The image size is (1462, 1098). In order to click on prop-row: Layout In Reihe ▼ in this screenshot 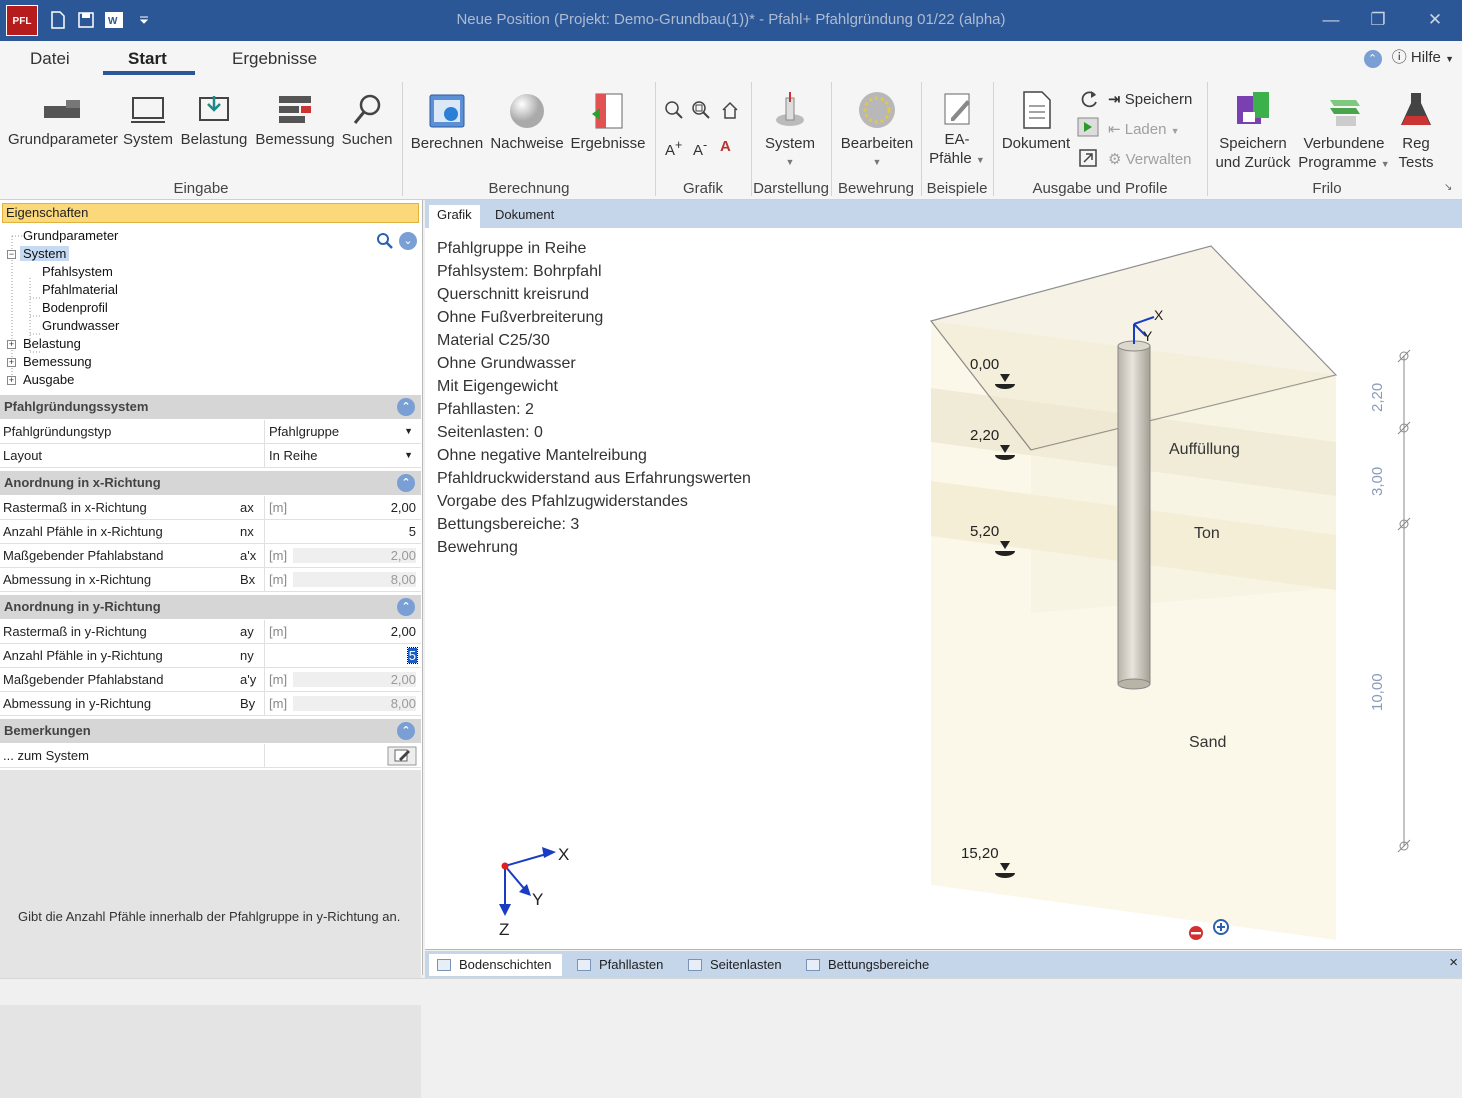, I will do `click(210, 456)`.